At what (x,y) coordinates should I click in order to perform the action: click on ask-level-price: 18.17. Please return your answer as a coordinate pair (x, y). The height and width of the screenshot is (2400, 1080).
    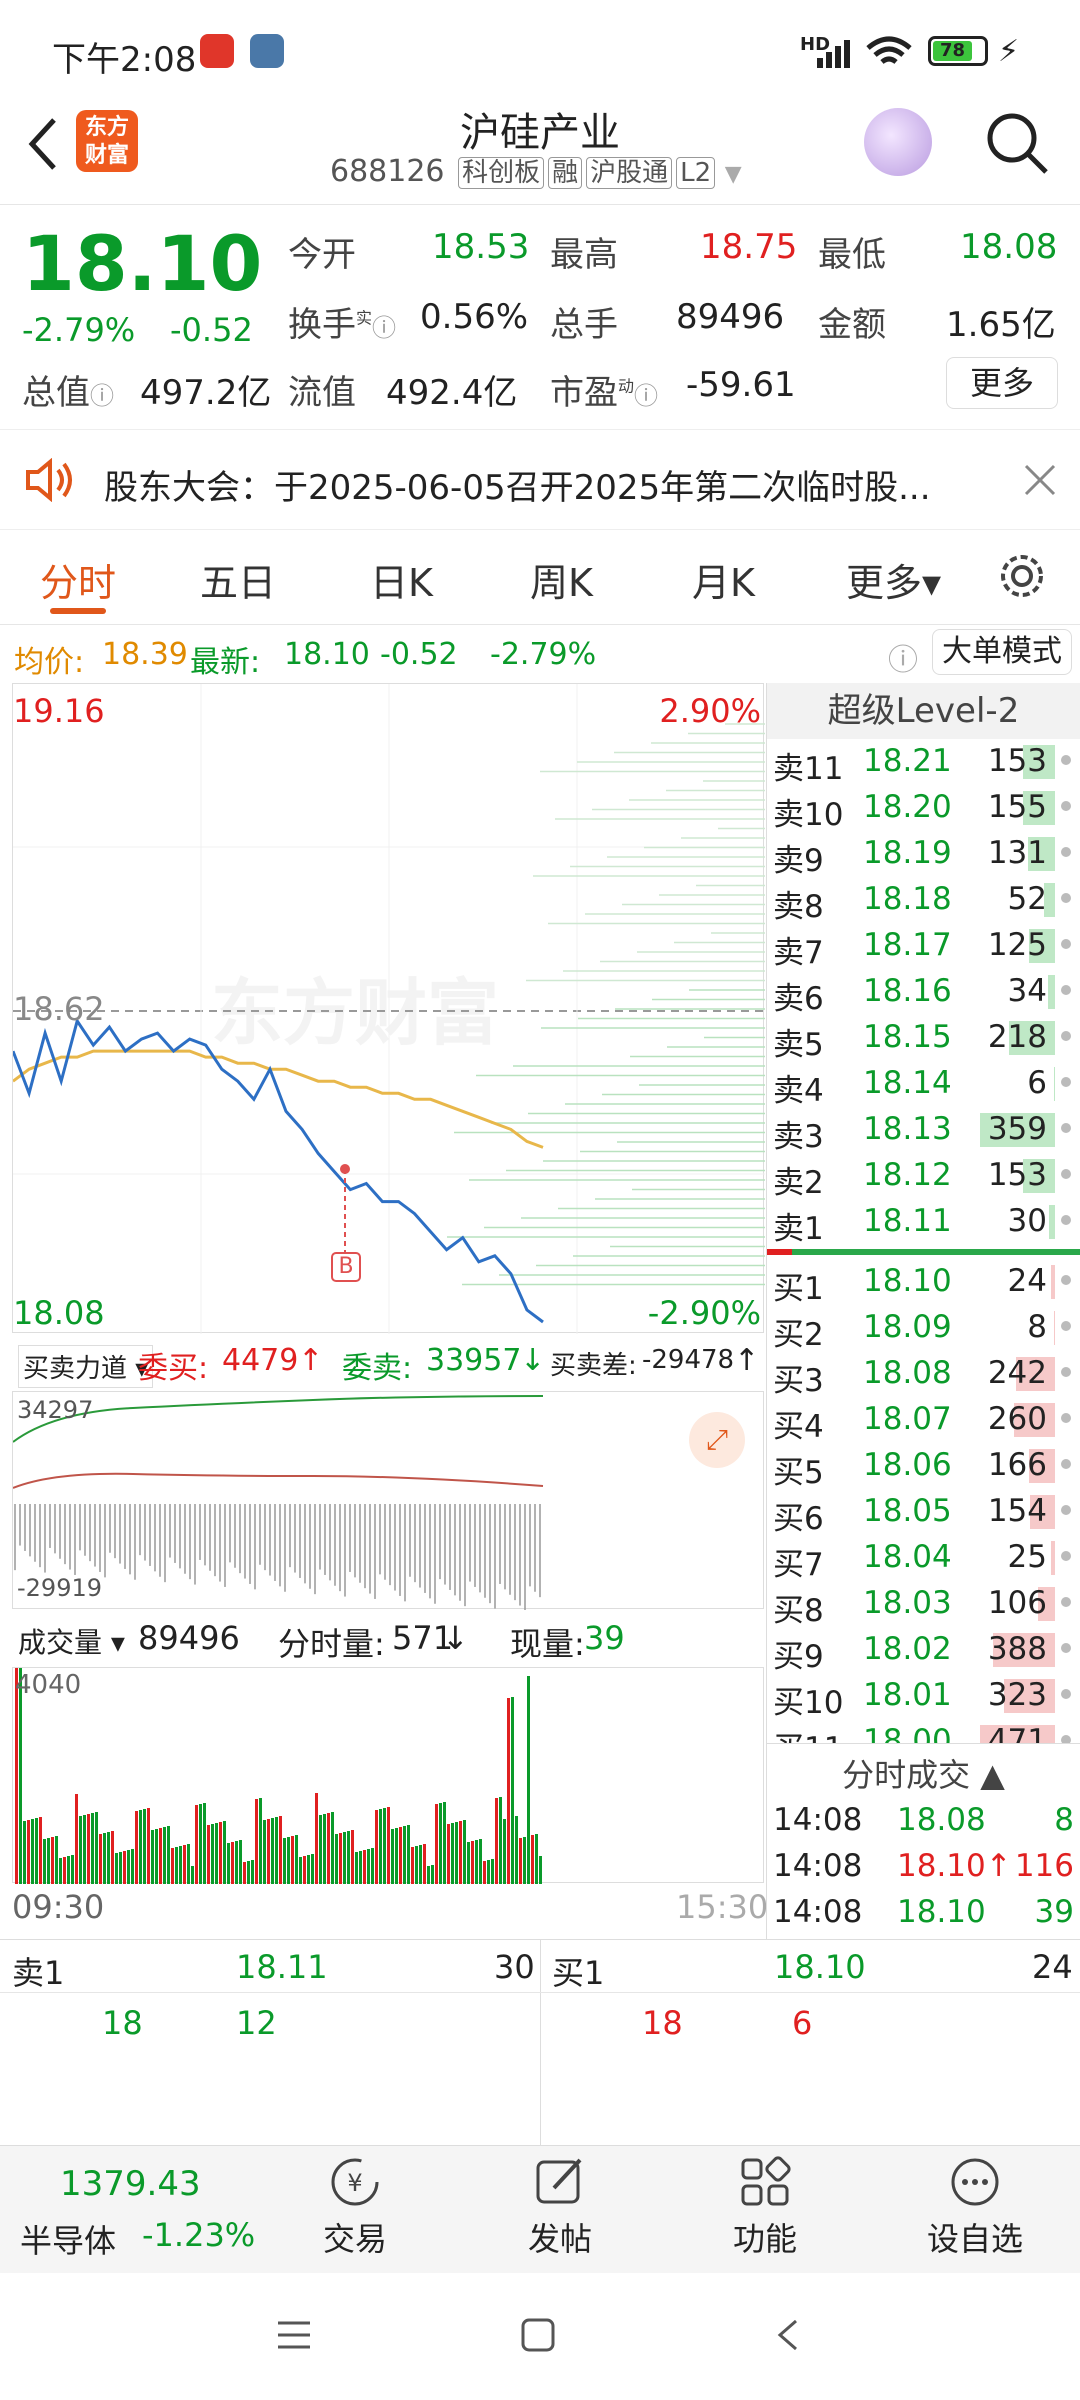
    Looking at the image, I should click on (907, 945).